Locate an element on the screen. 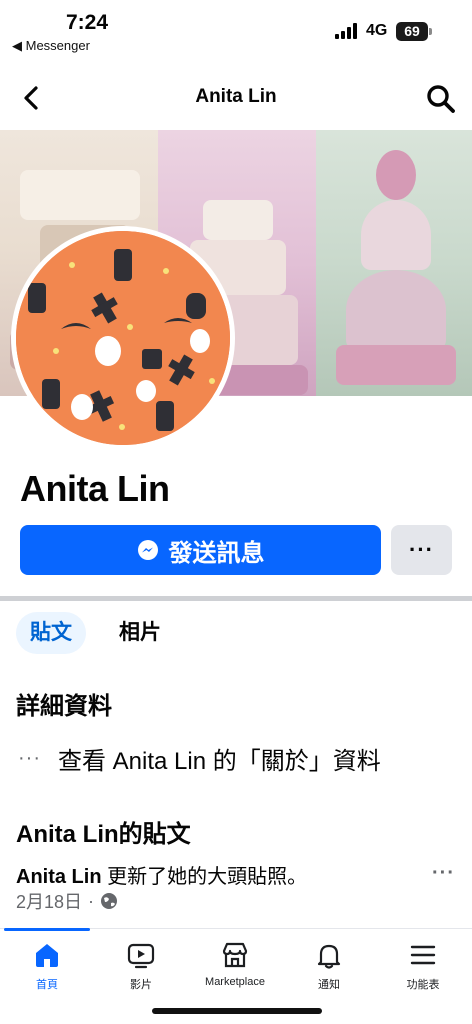  search-icon is located at coordinates (441, 99).